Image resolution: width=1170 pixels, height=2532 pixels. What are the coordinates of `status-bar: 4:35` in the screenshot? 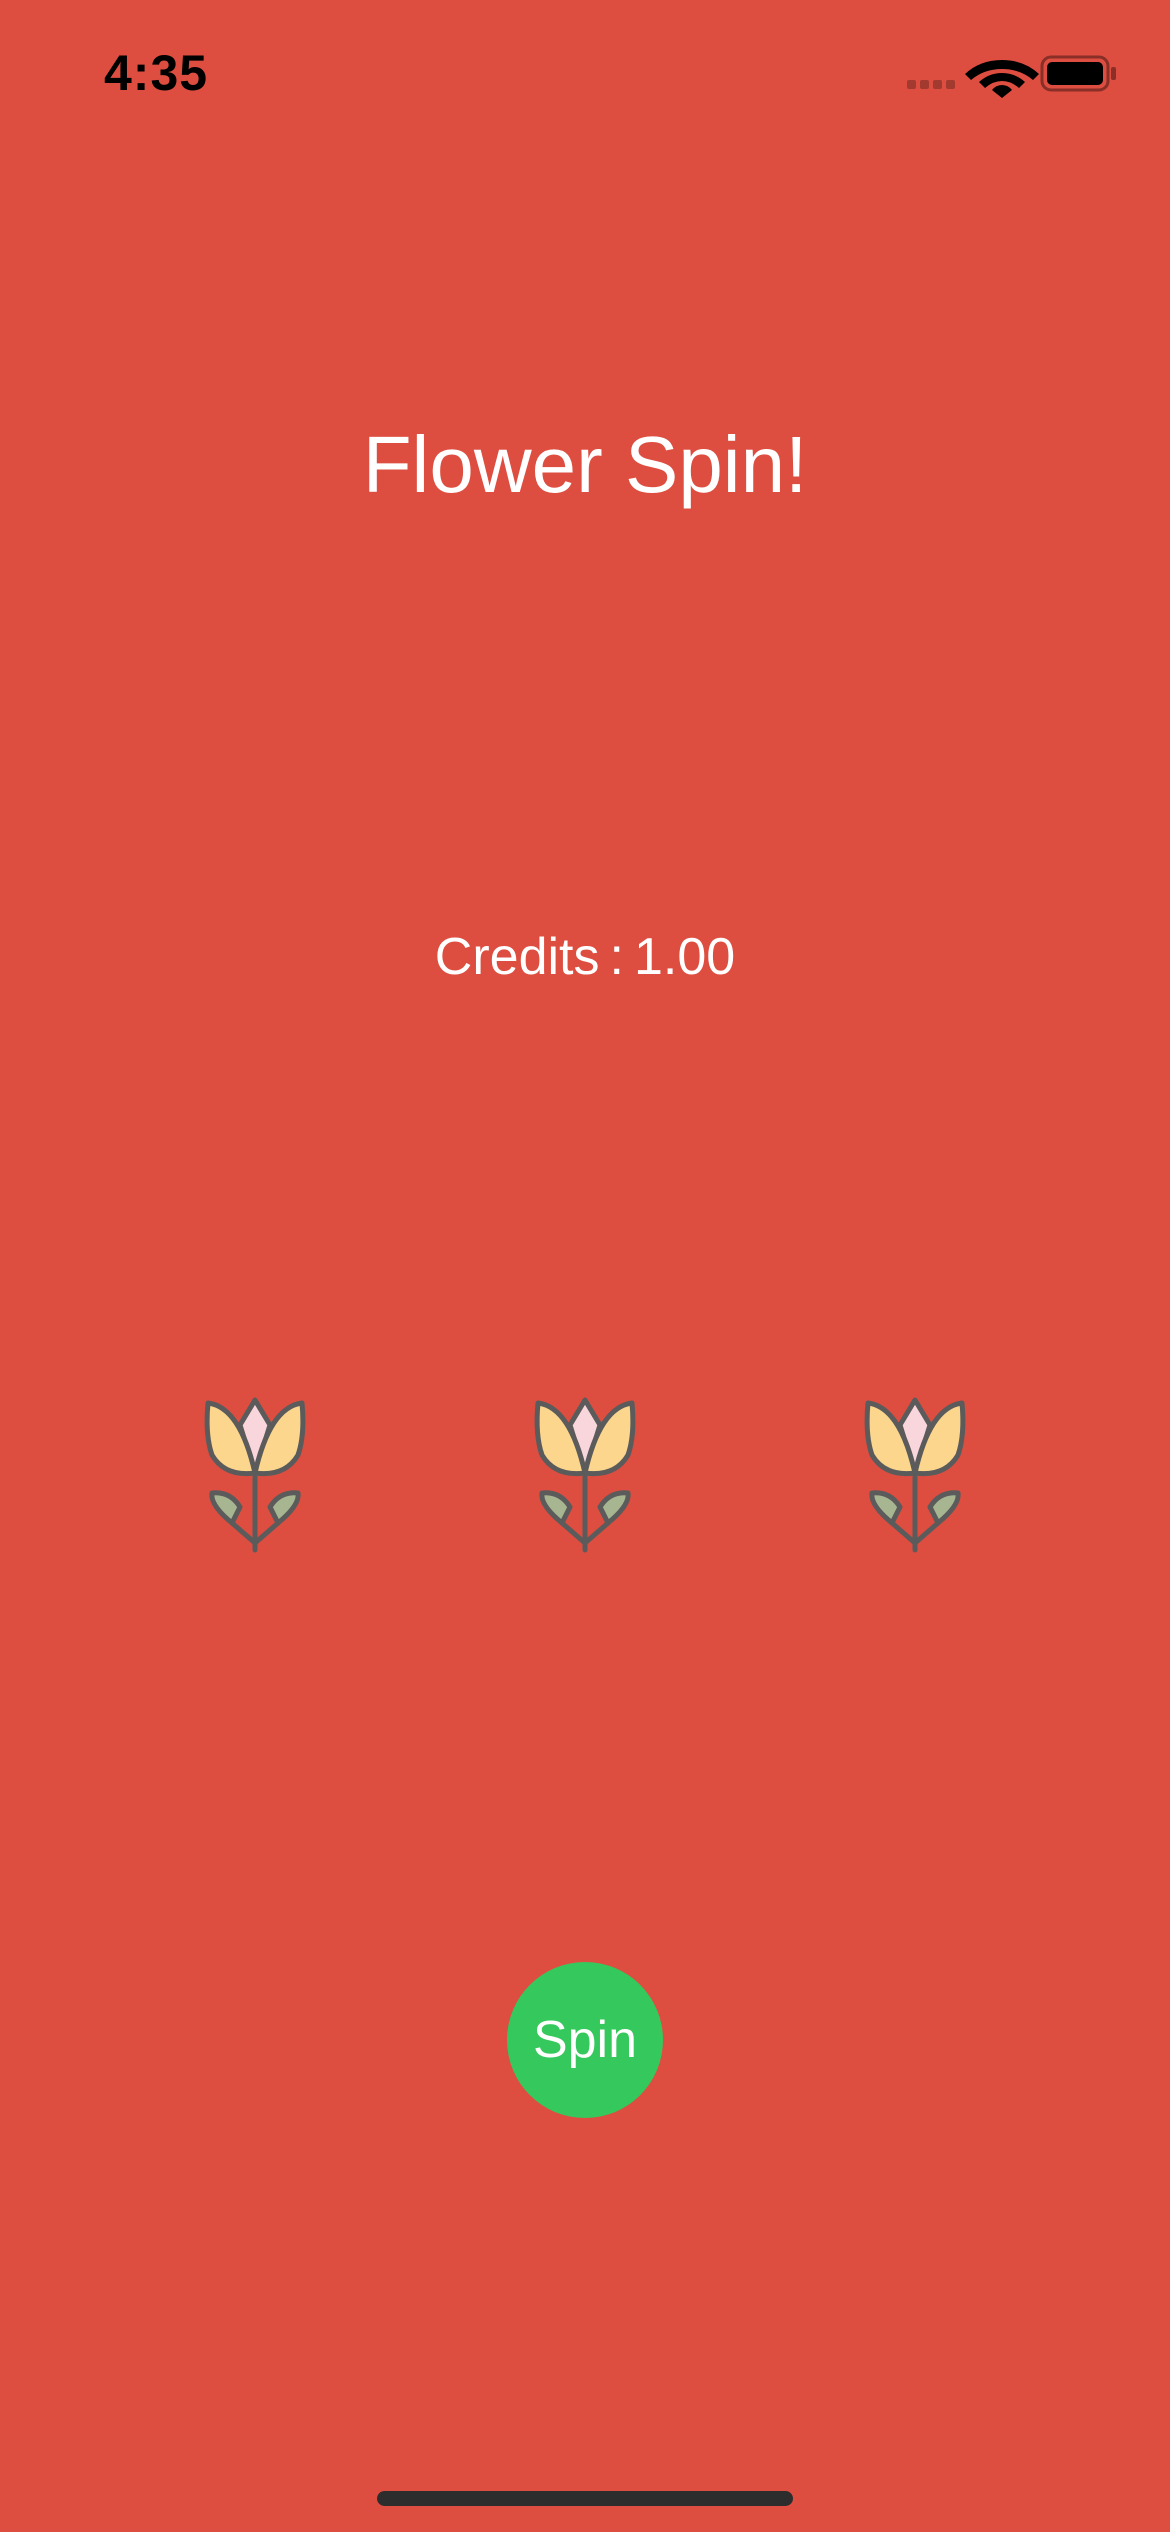 It's located at (585, 75).